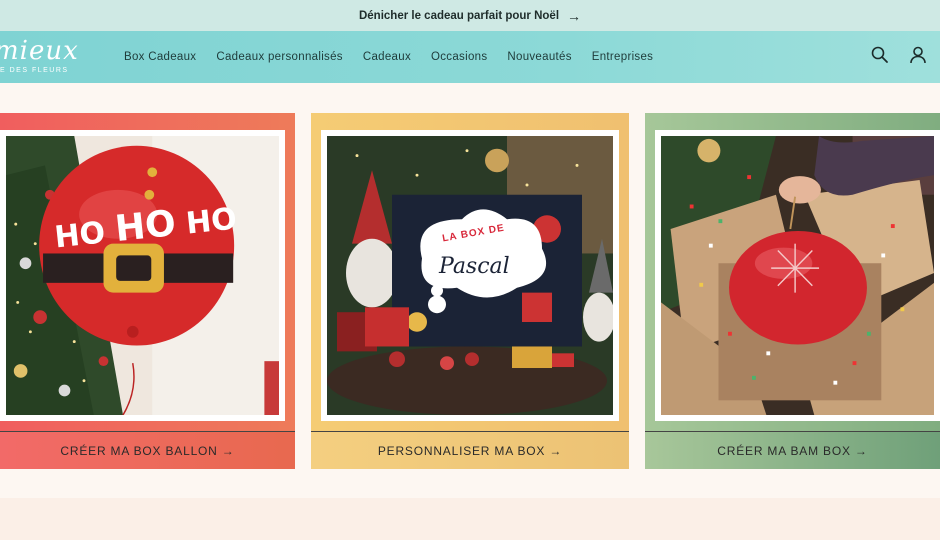 This screenshot has width=940, height=540. Describe the element at coordinates (792, 450) in the screenshot. I see `creer-bam-box-button: CRÉER MA BAM BOX →` at that location.